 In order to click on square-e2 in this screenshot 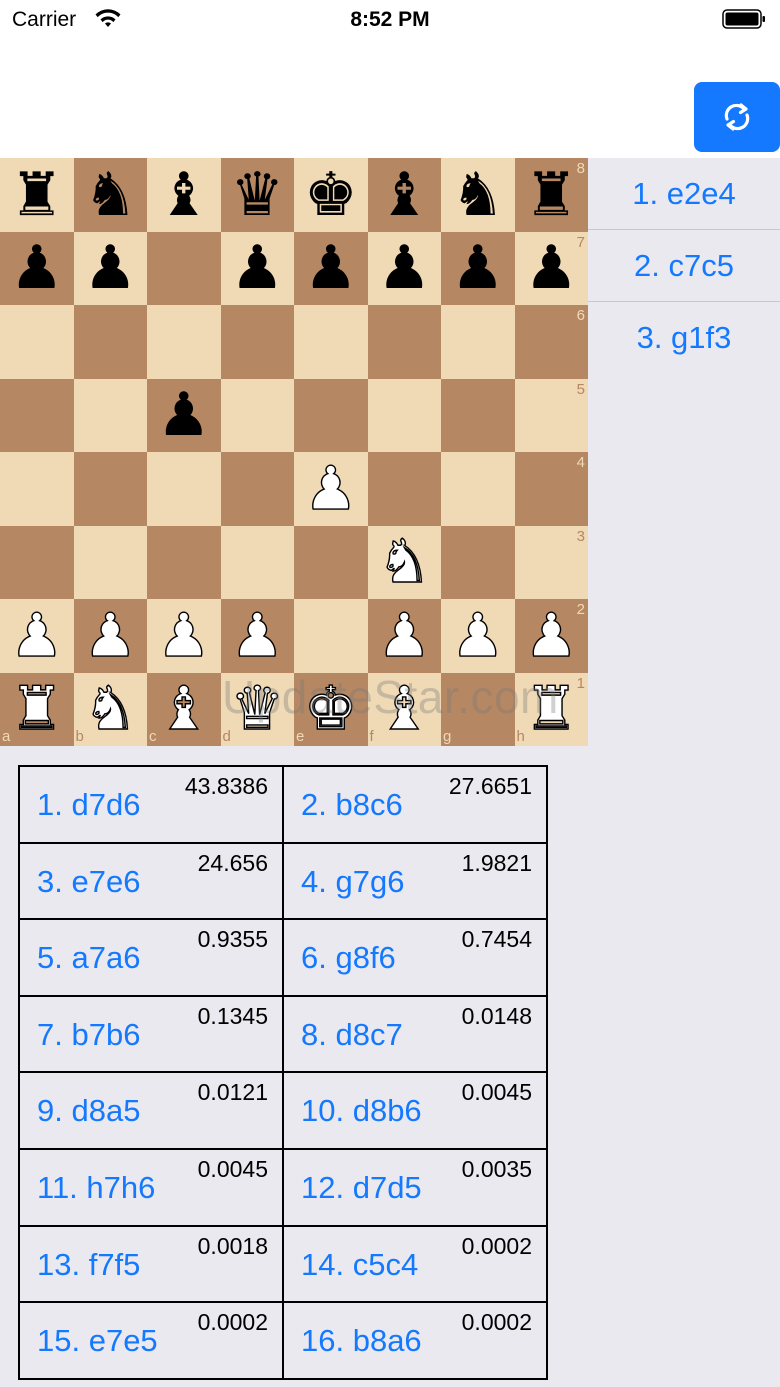, I will do `click(331, 636)`.